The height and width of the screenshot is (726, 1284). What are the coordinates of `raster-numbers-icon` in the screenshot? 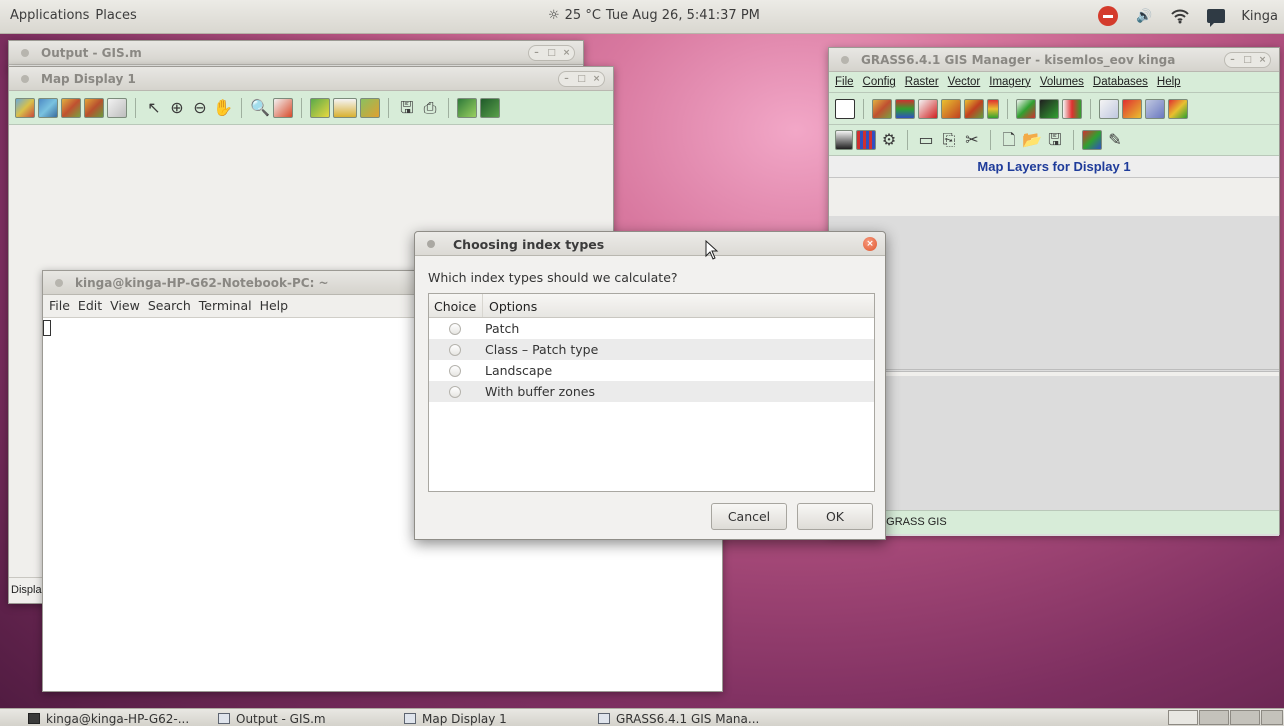 It's located at (951, 108).